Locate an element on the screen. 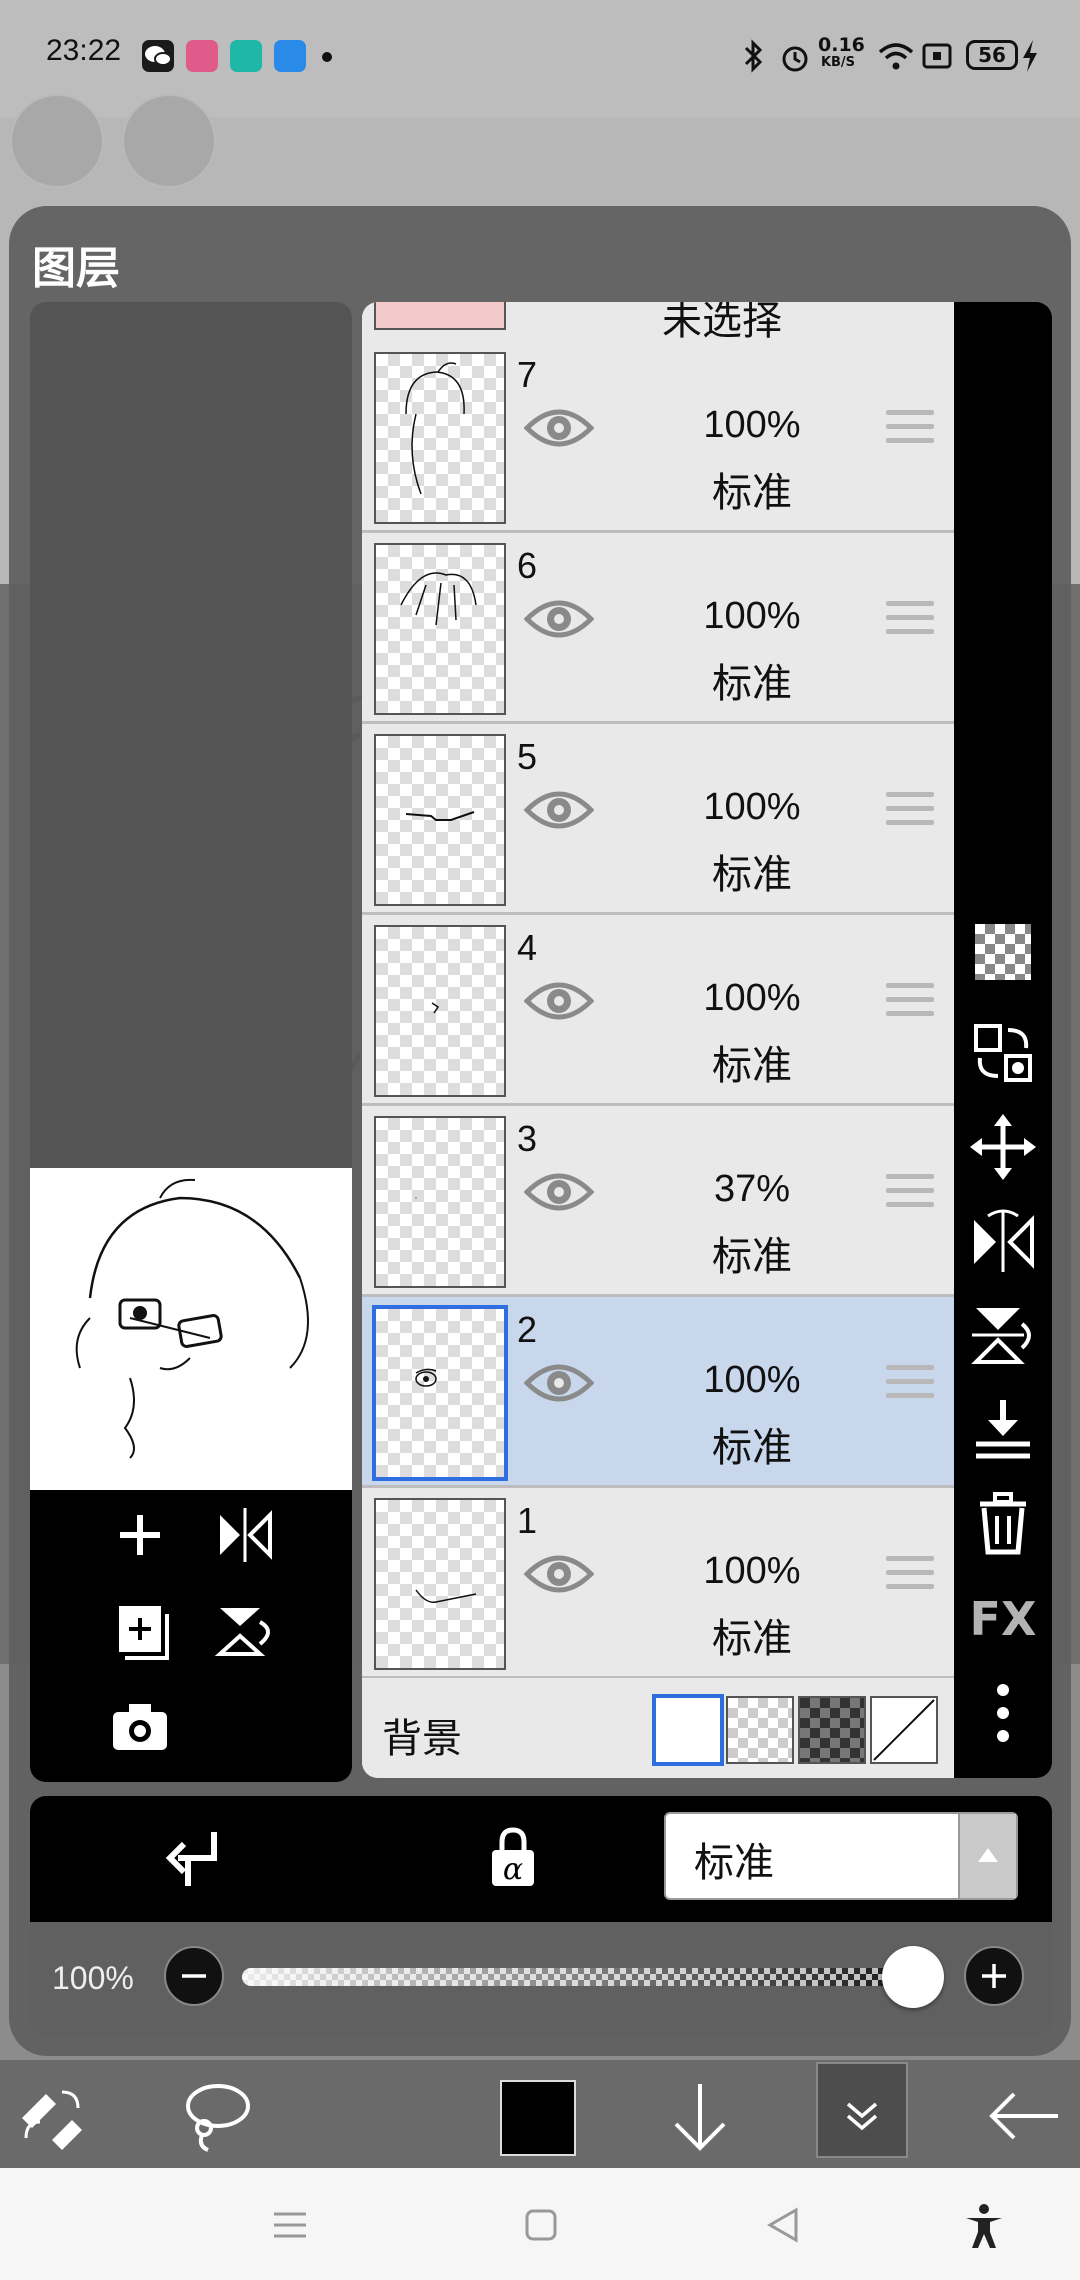  rotate-icon is located at coordinates (245, 1631).